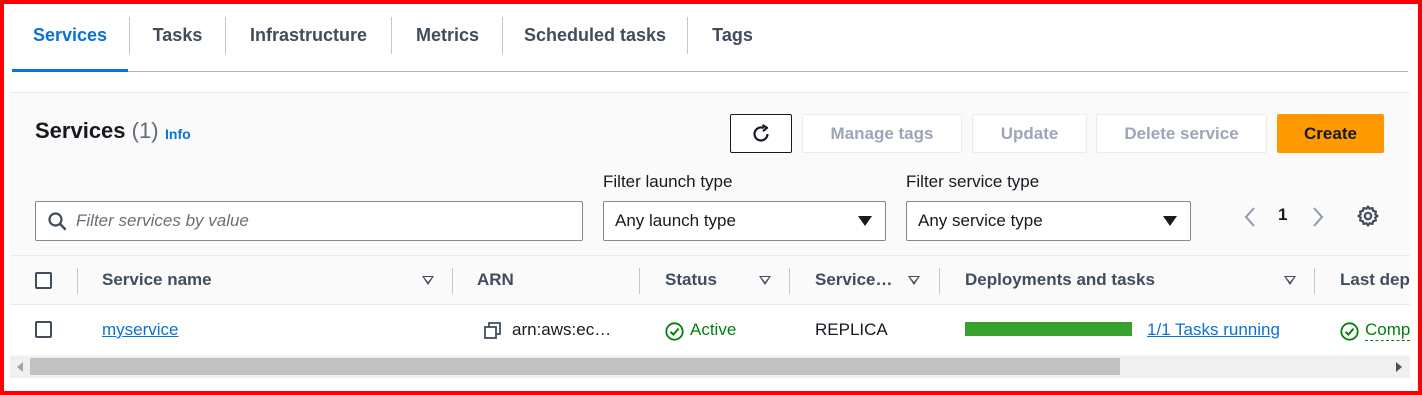 This screenshot has height=395, width=1422. Describe the element at coordinates (177, 35) in the screenshot. I see `tab-tasks: Tasks` at that location.